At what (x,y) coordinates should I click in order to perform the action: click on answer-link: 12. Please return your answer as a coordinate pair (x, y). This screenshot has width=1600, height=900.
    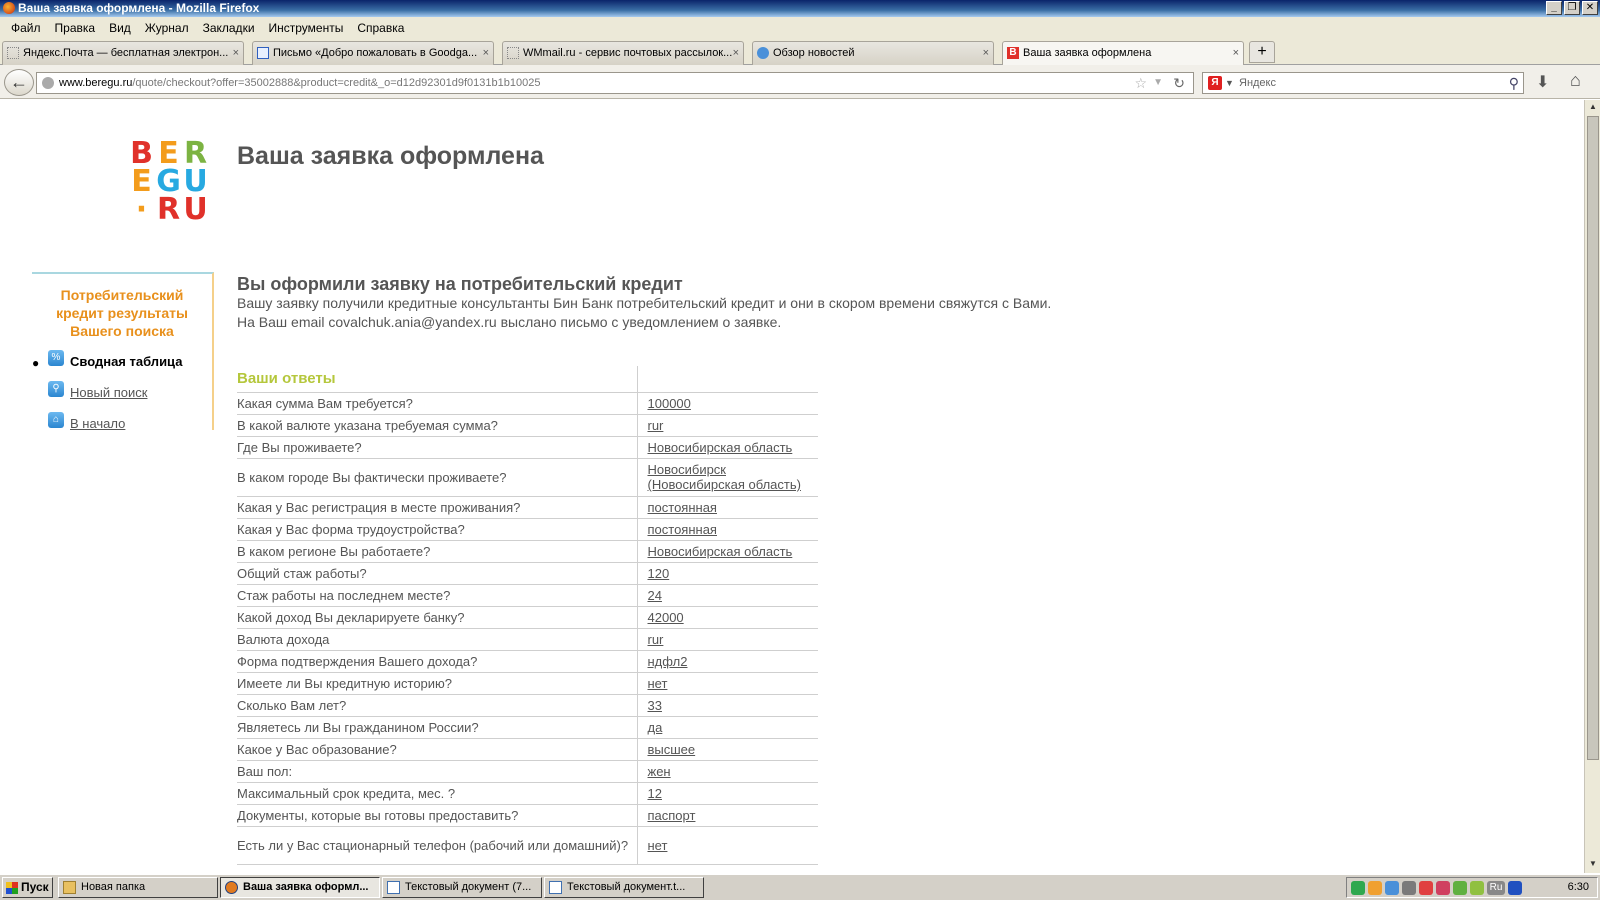
    Looking at the image, I should click on (655, 793).